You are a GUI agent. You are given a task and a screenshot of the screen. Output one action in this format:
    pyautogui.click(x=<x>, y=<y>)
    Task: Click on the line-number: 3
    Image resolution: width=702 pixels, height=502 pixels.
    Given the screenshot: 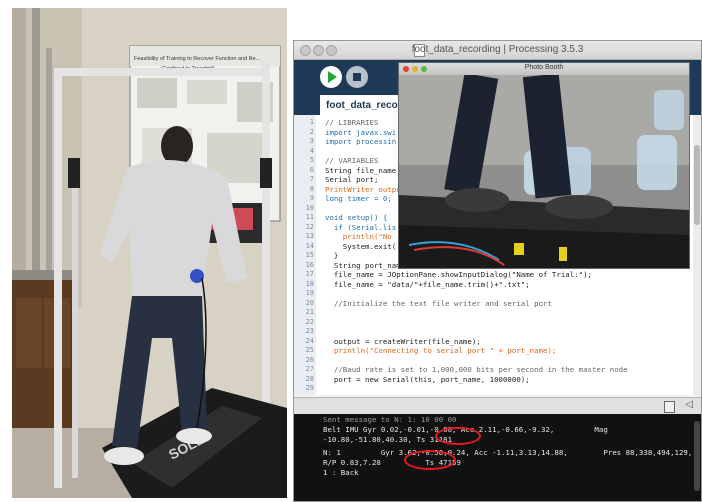 What is the action you would take?
    pyautogui.click(x=311, y=141)
    